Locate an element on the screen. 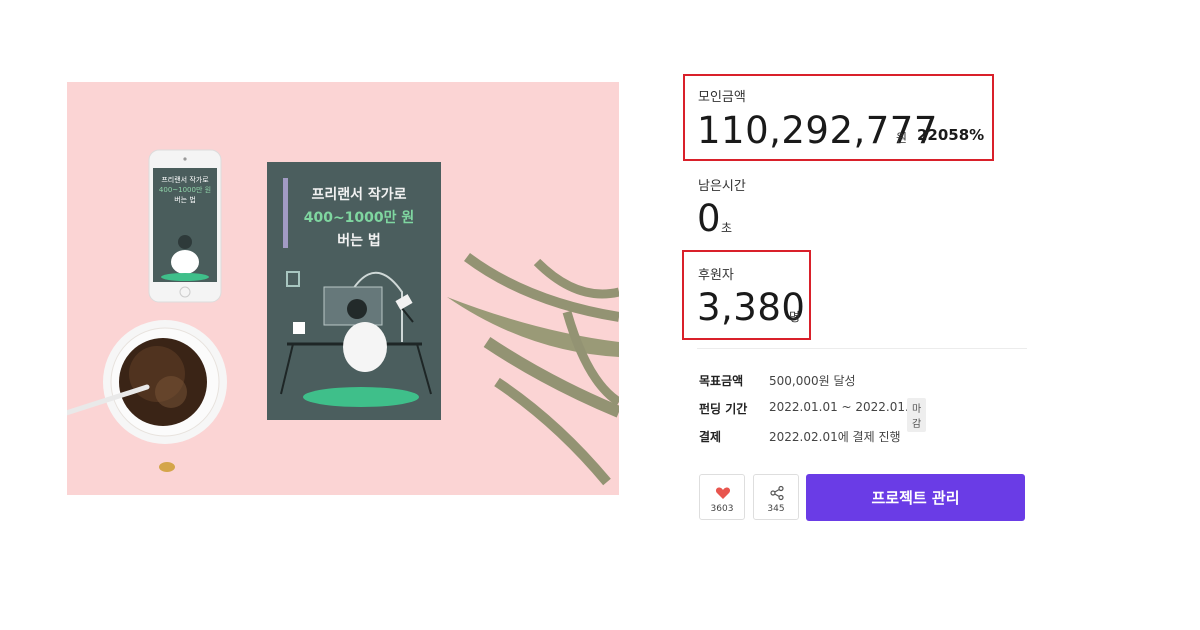 Image resolution: width=1200 pixels, height=630 pixels. goal-label: 목표금액 is located at coordinates (721, 381).